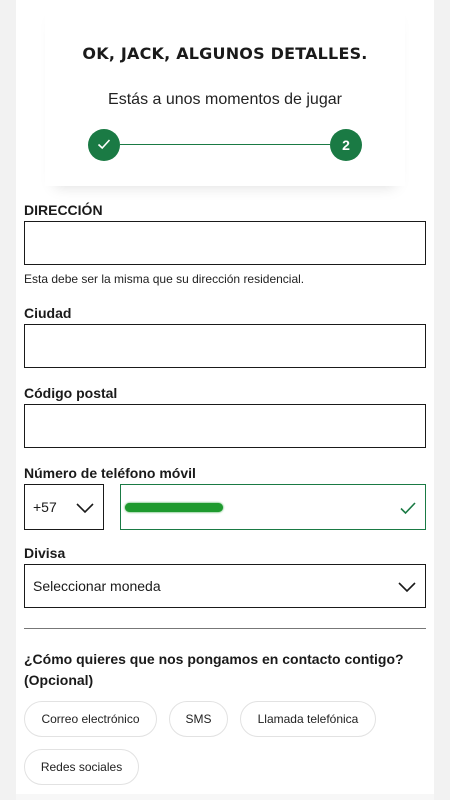  Describe the element at coordinates (225, 346) in the screenshot. I see `city-input` at that location.